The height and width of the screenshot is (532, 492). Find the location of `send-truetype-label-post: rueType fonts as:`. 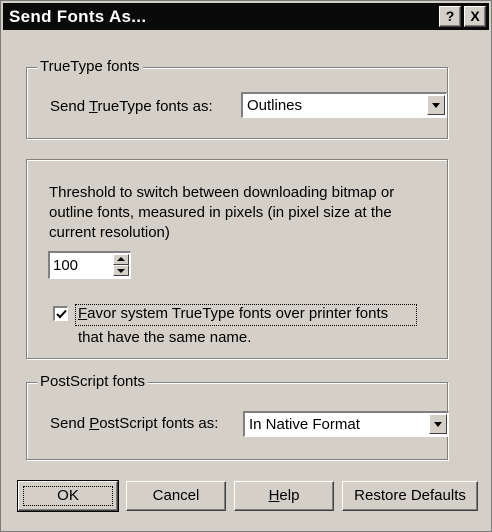

send-truetype-label-post: rueType fonts as: is located at coordinates (155, 106).